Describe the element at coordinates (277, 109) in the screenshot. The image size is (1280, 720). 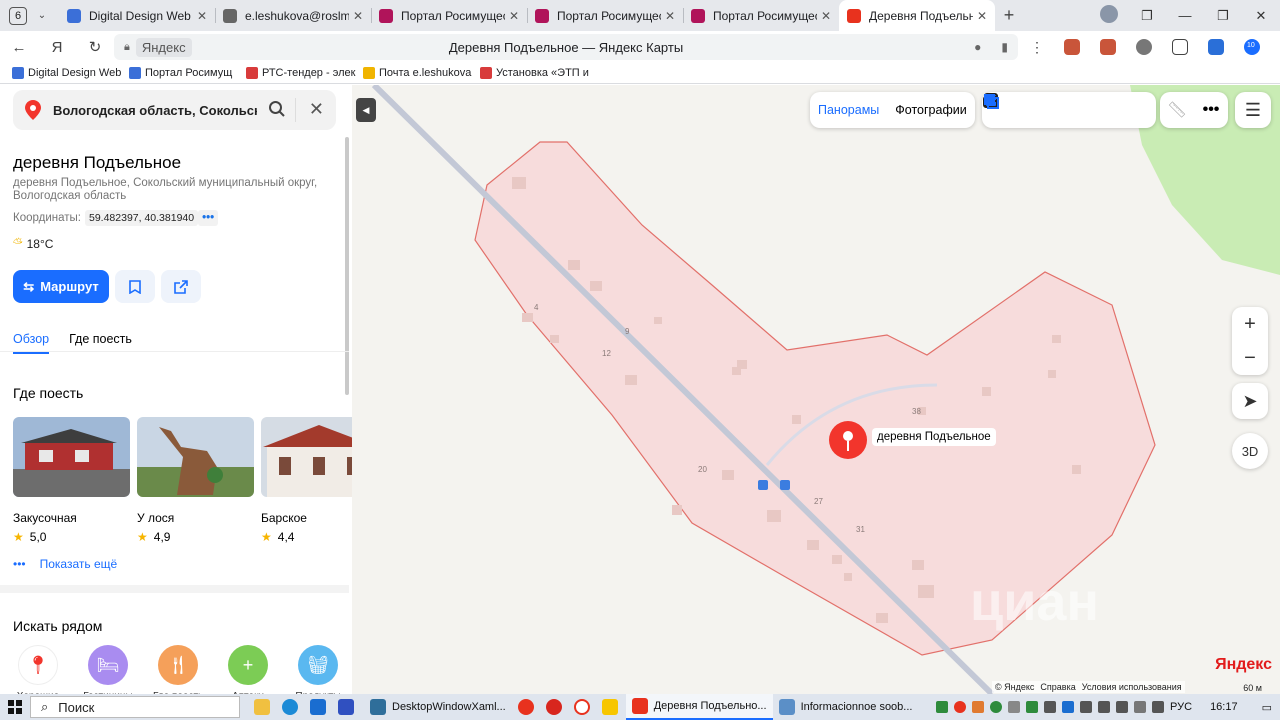
I see `search-icon` at that location.